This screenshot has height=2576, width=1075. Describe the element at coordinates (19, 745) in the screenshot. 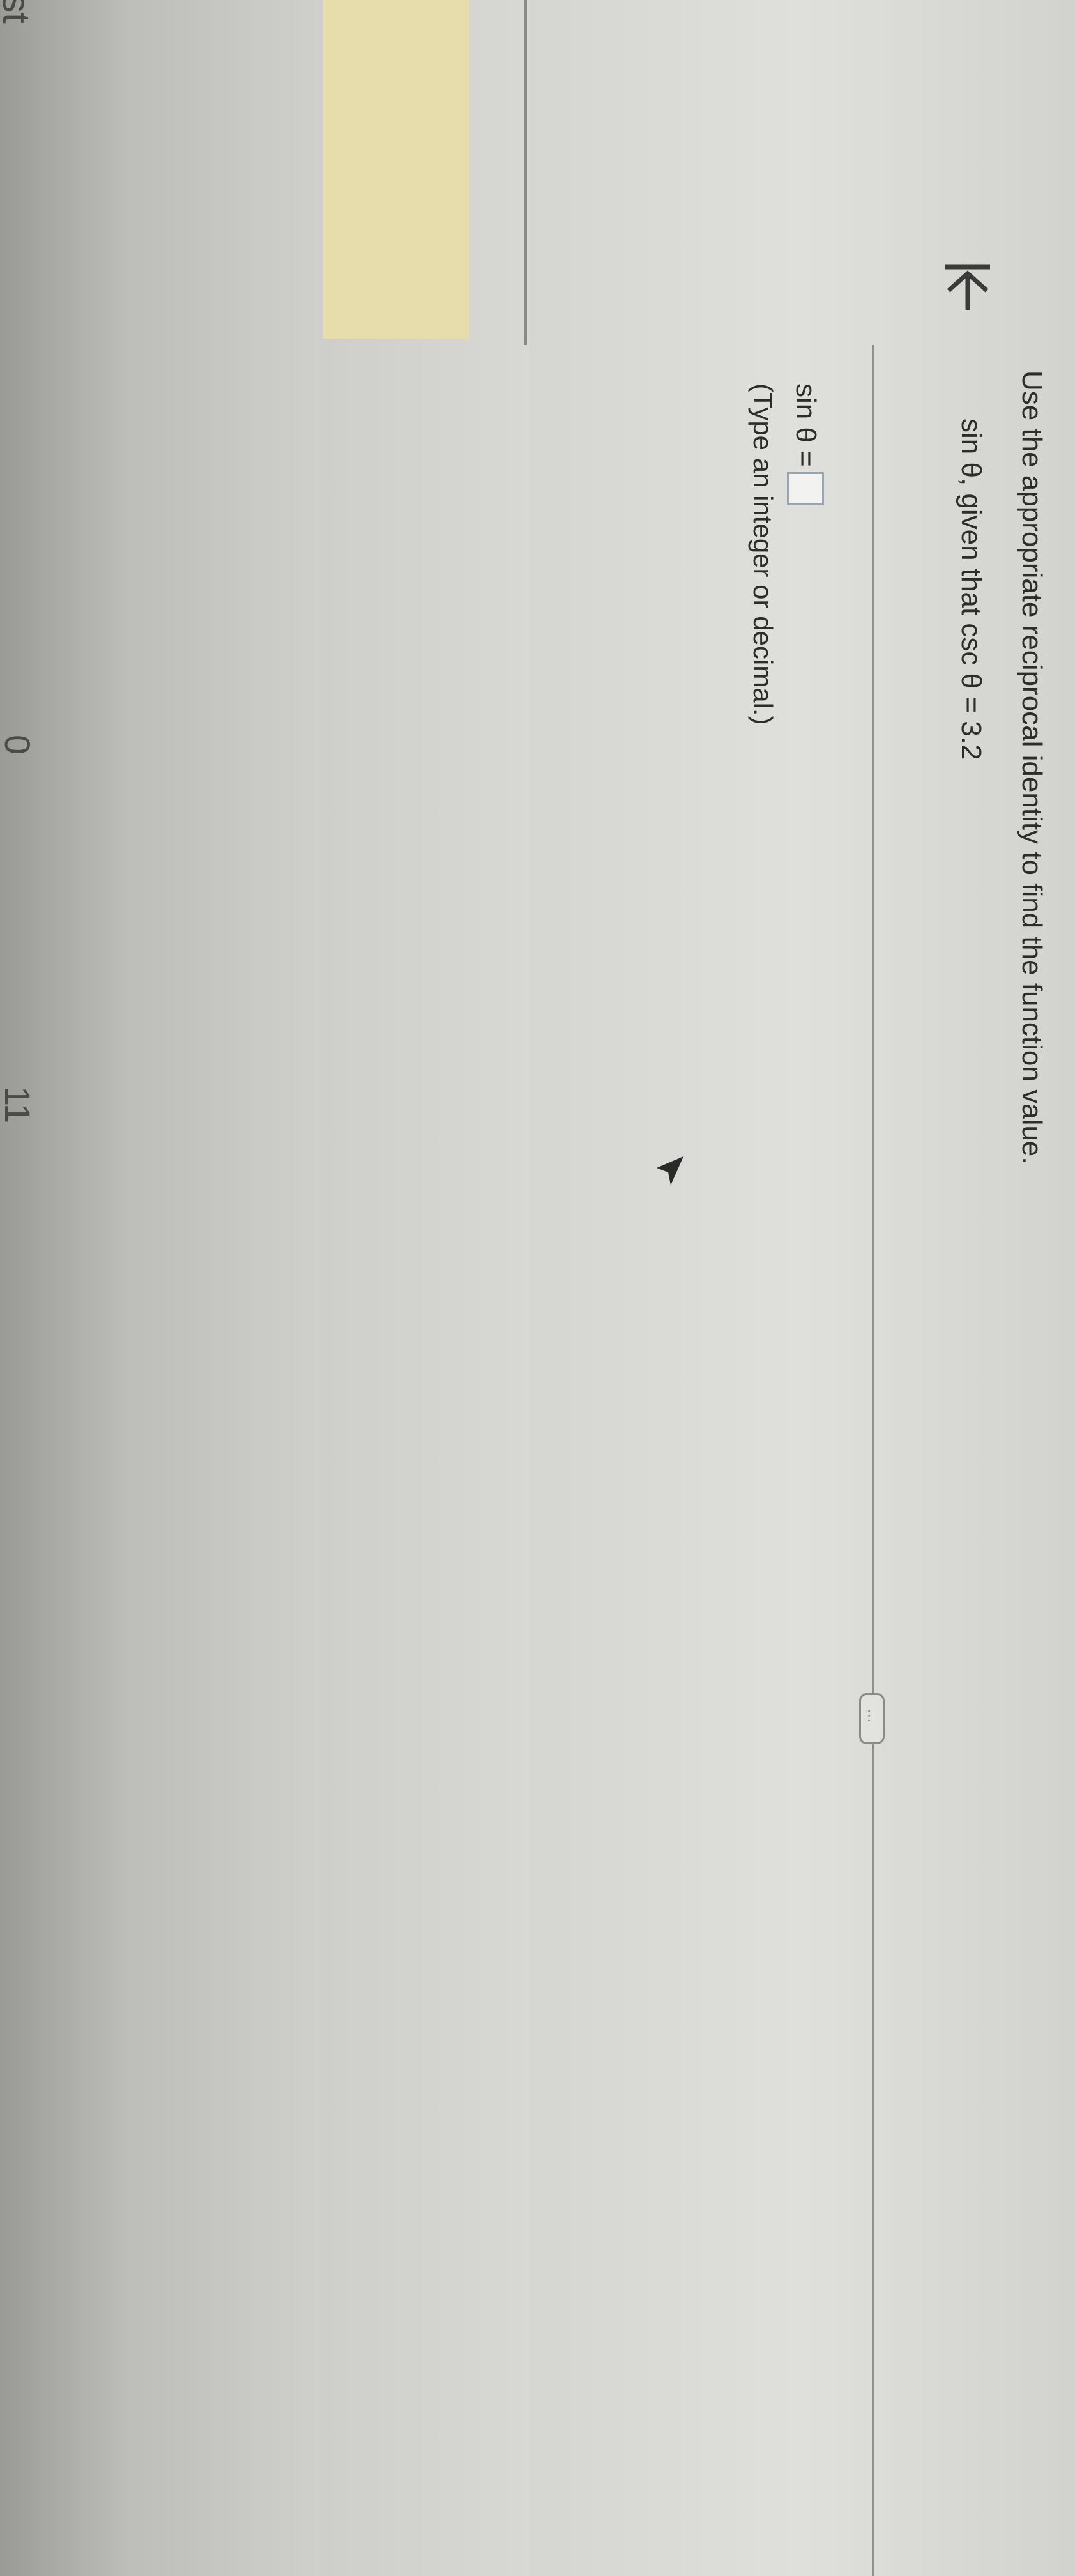

I see `nav-label: 0` at that location.